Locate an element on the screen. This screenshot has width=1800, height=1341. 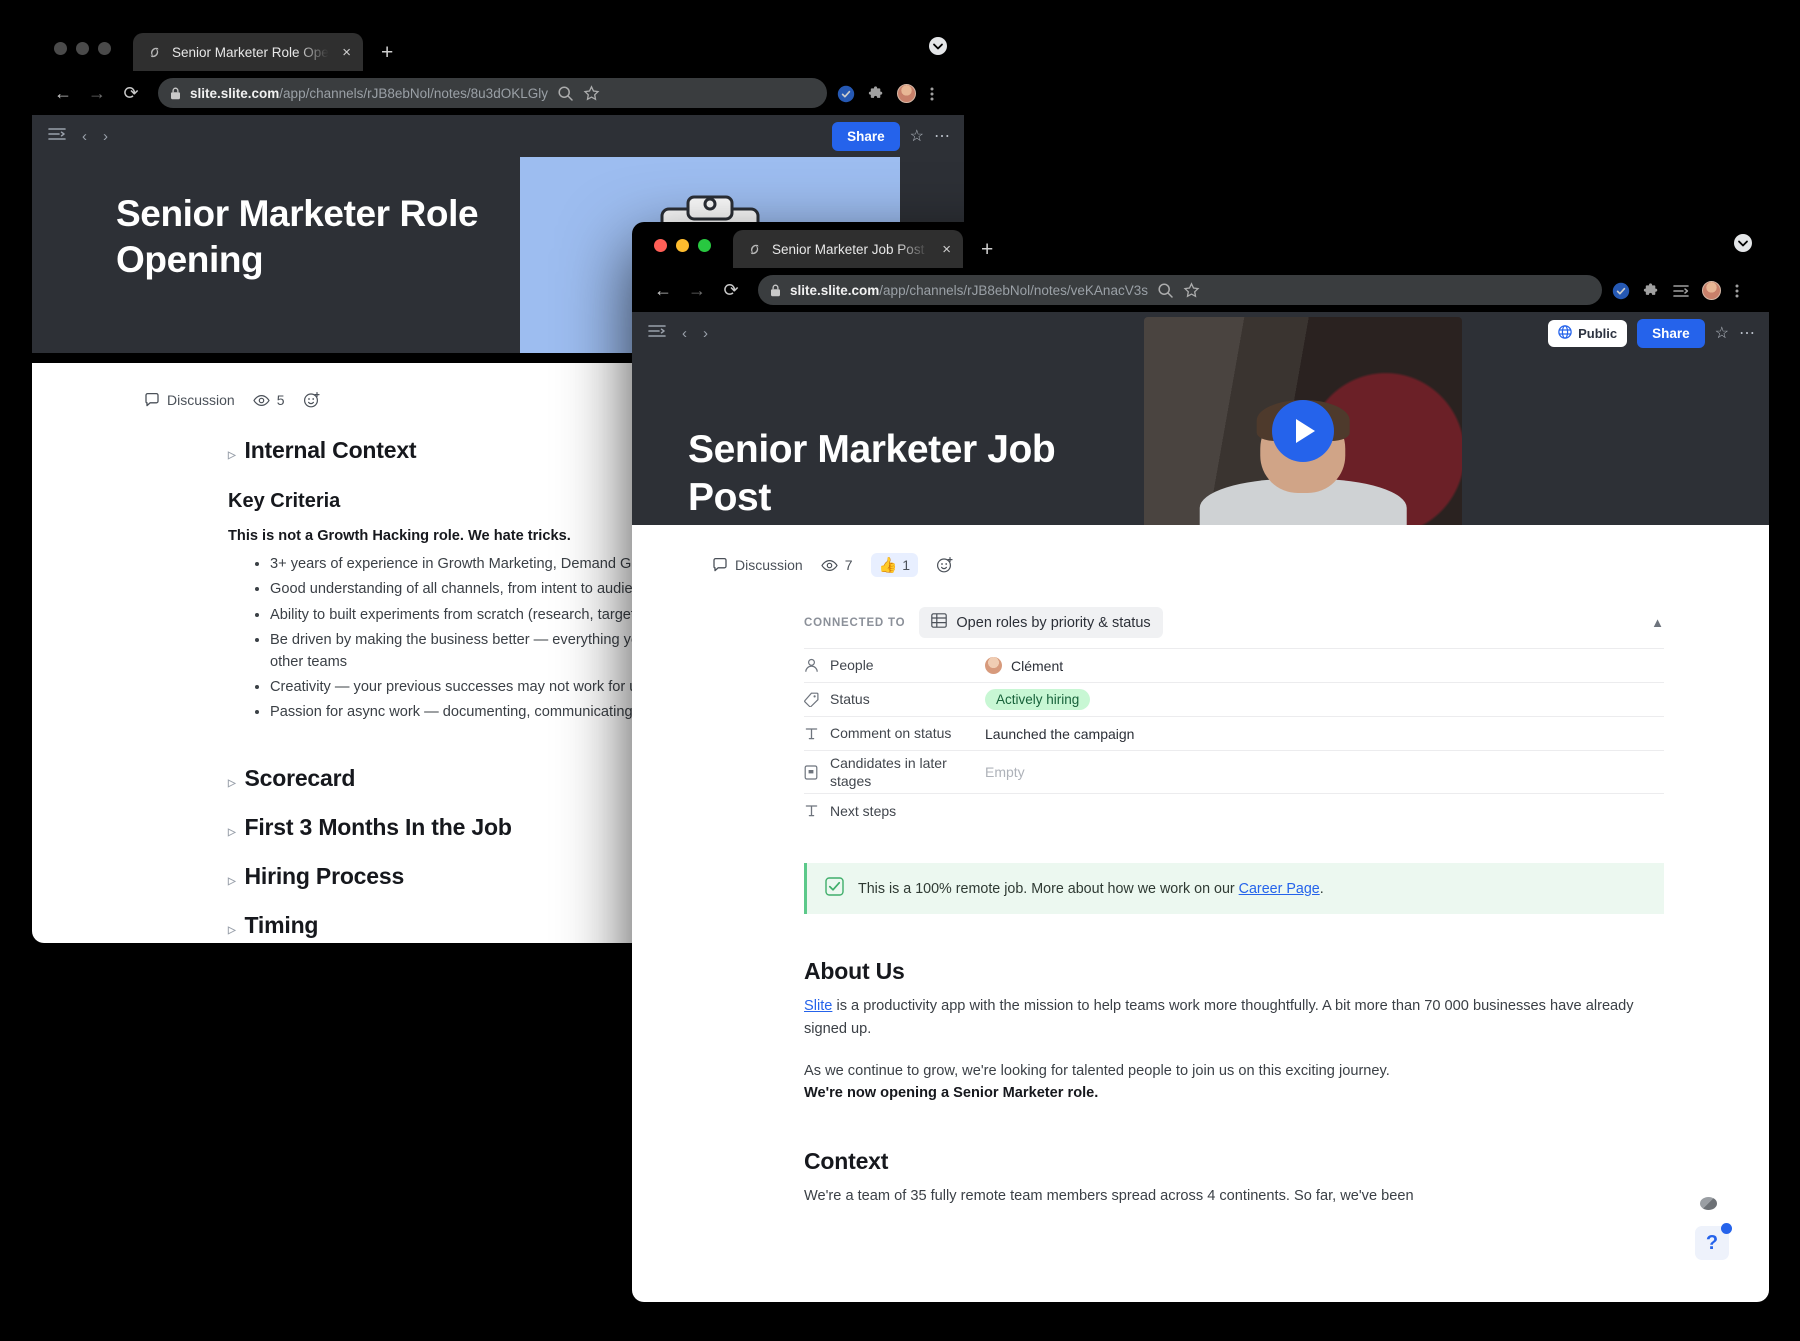
doc-title: Senior Marketer Role Opening is located at coordinates (297, 237).